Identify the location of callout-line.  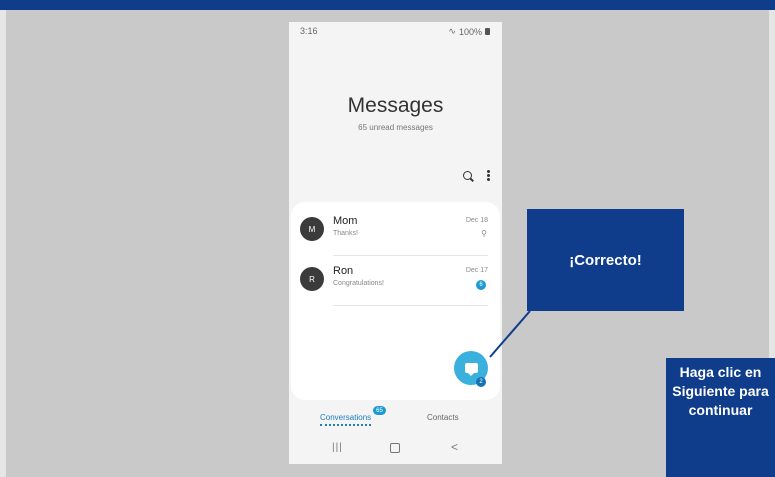
(510, 334).